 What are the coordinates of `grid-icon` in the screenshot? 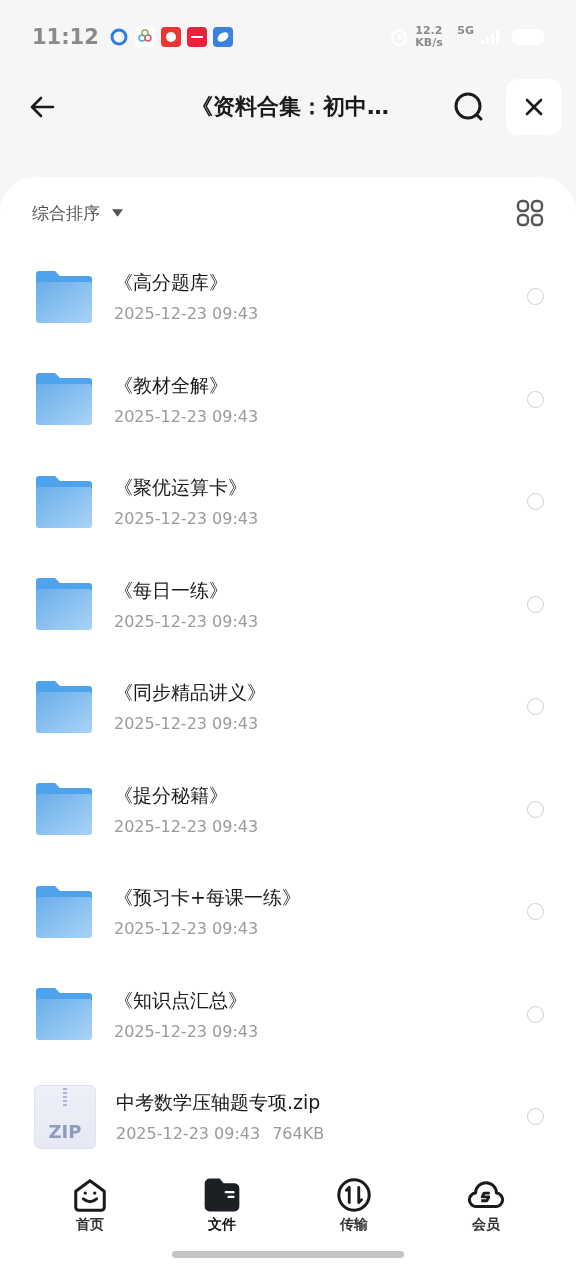 It's located at (530, 213).